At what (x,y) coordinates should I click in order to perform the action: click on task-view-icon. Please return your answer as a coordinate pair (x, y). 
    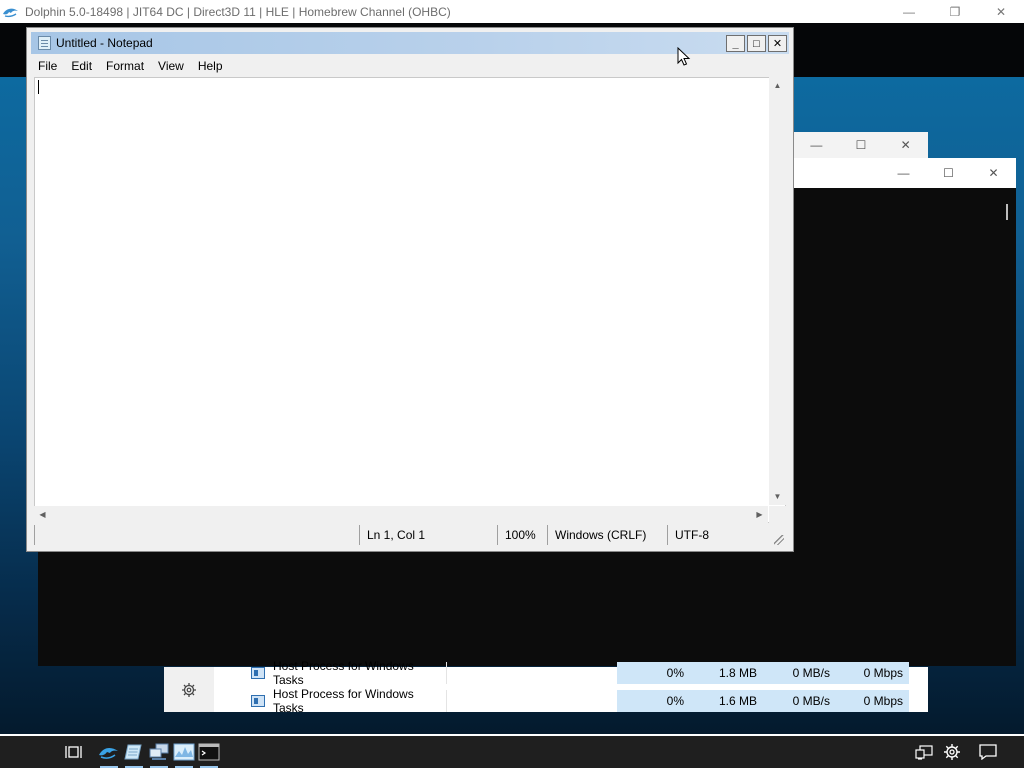
    Looking at the image, I should click on (73, 752).